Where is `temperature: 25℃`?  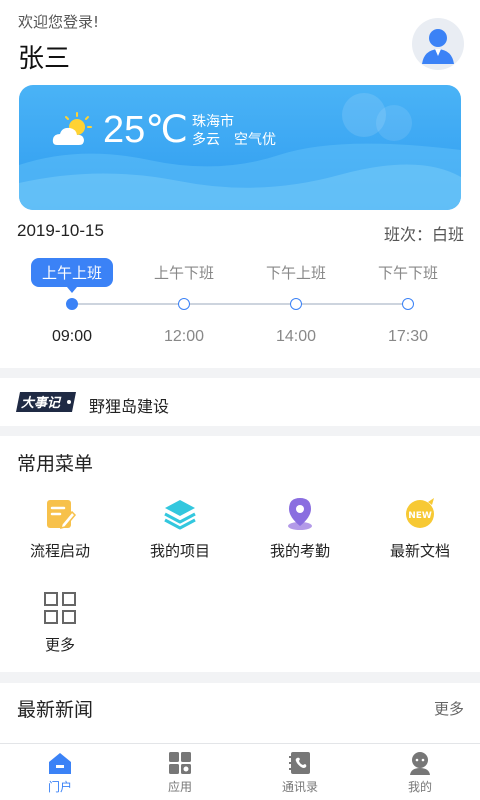
temperature: 25℃ is located at coordinates (145, 130).